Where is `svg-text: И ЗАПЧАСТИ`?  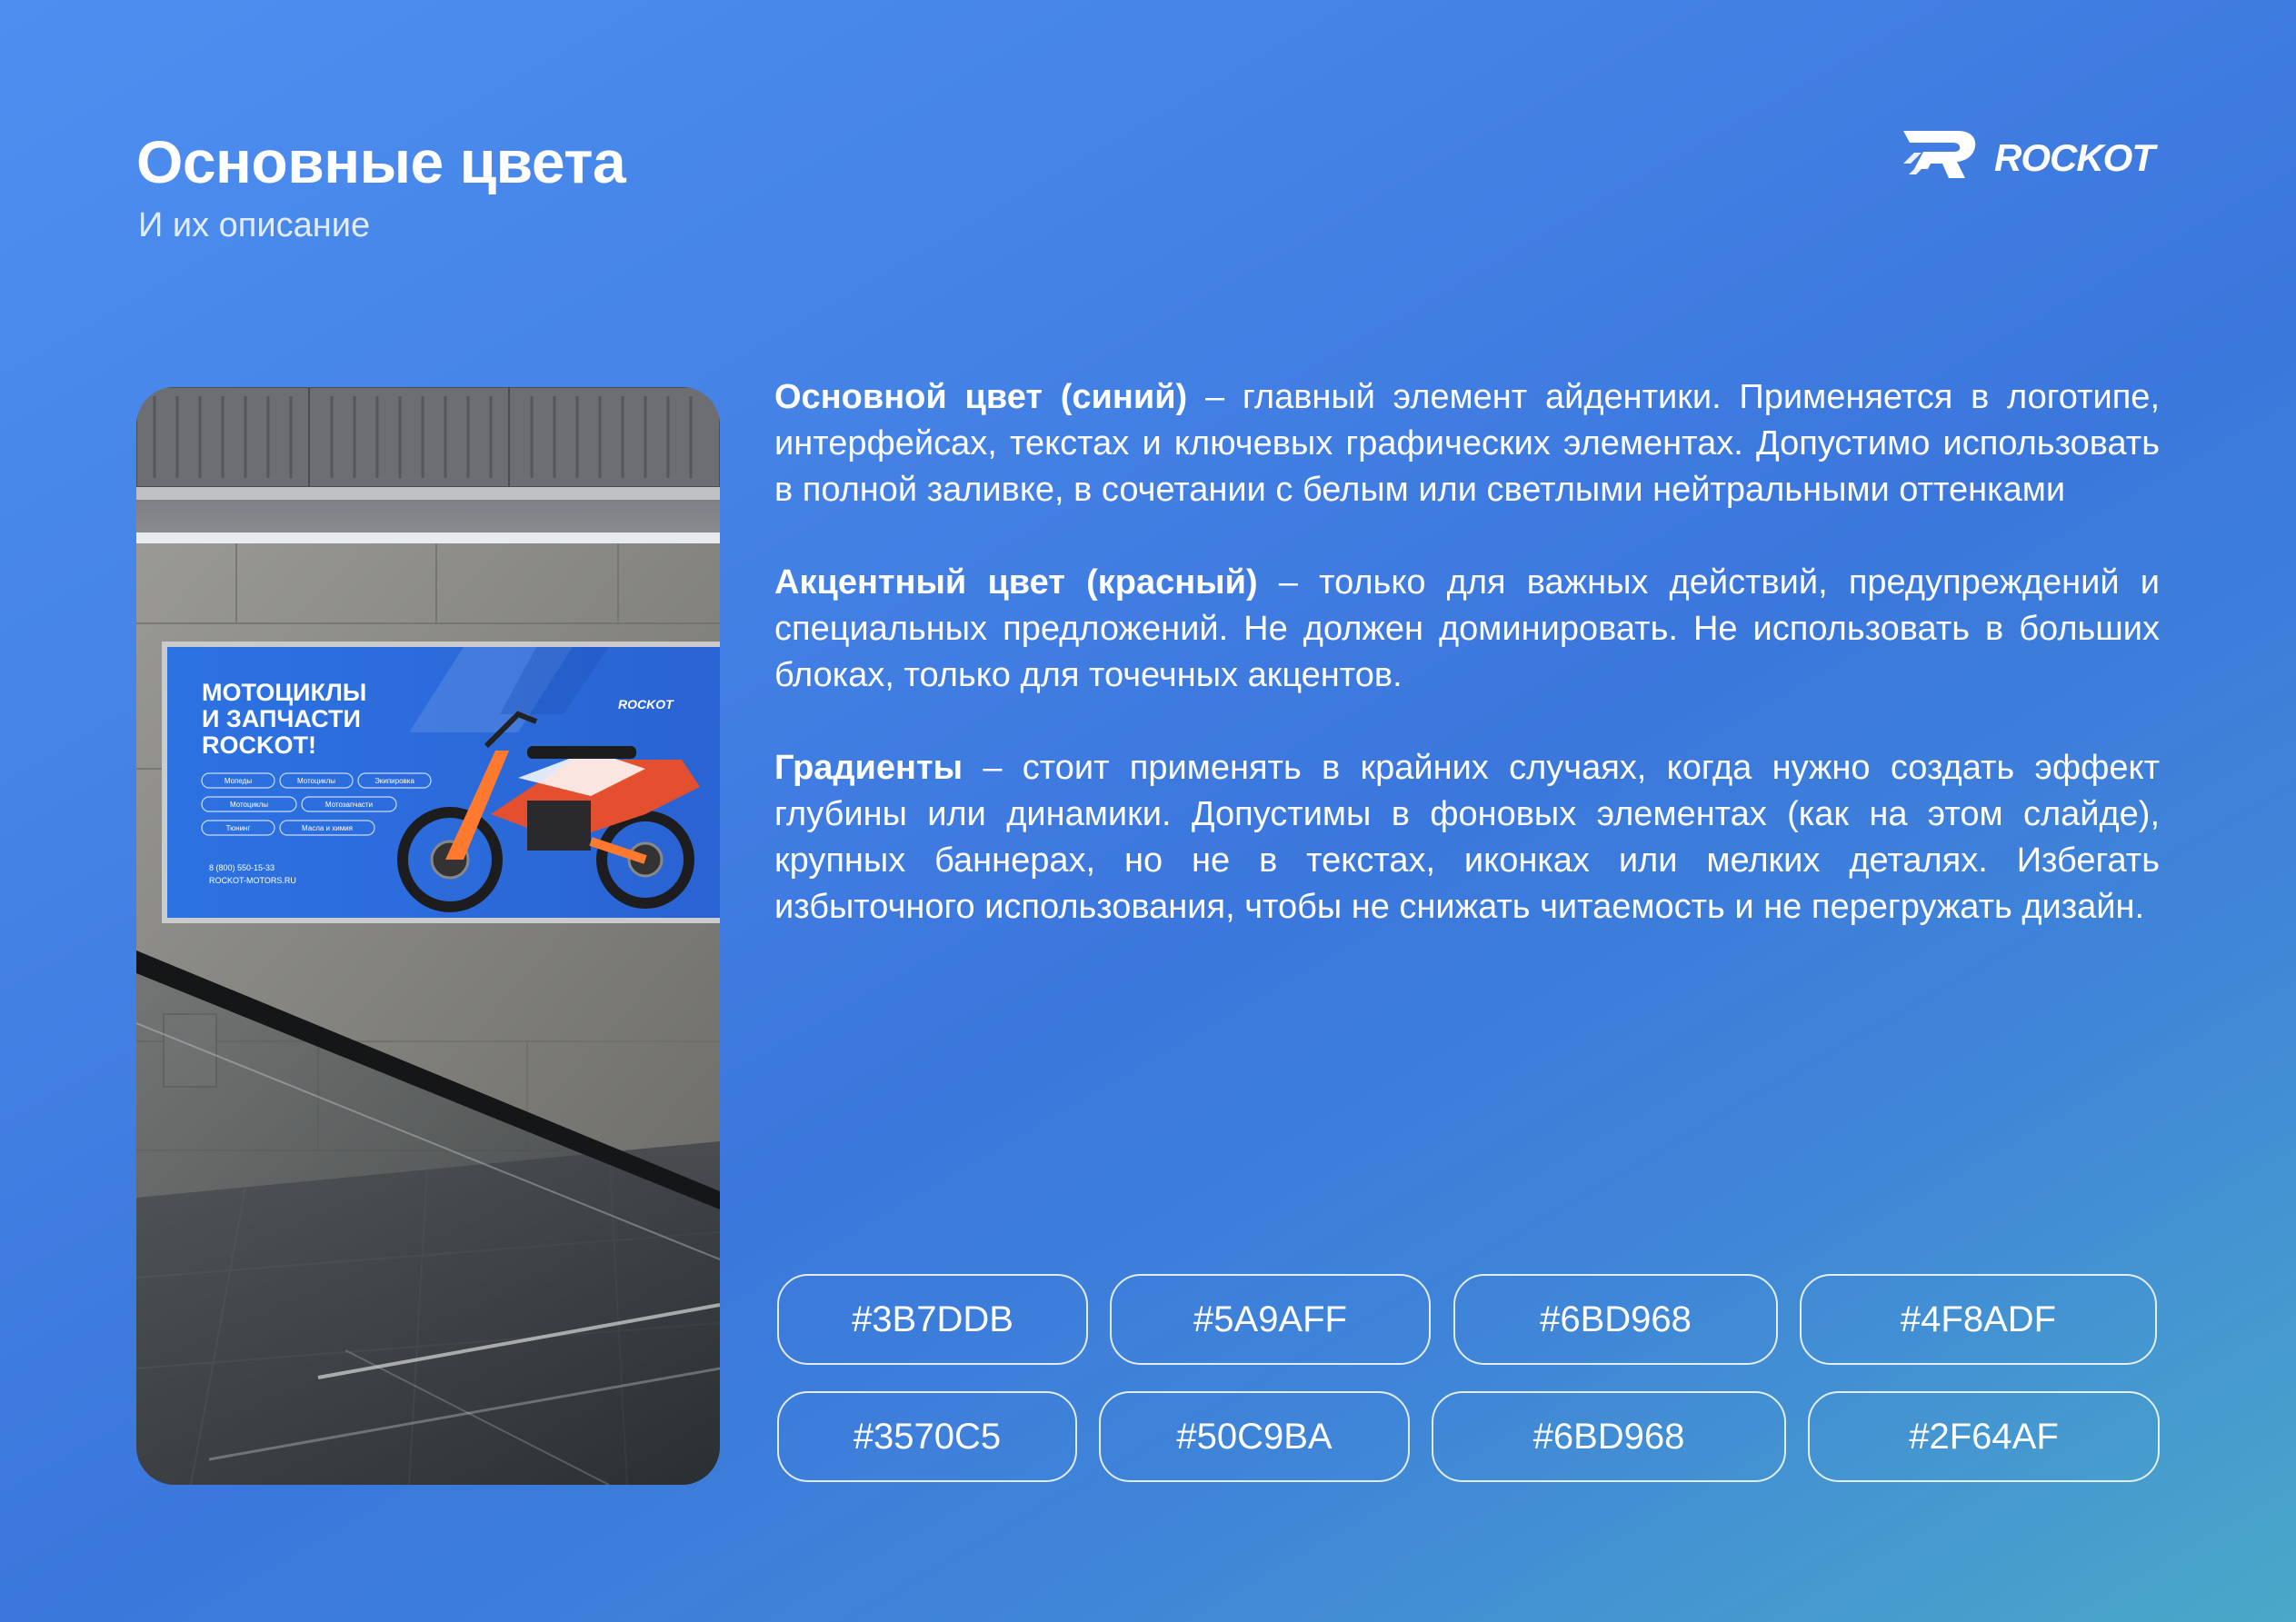
svg-text: И ЗАПЧАСТИ is located at coordinates (281, 718).